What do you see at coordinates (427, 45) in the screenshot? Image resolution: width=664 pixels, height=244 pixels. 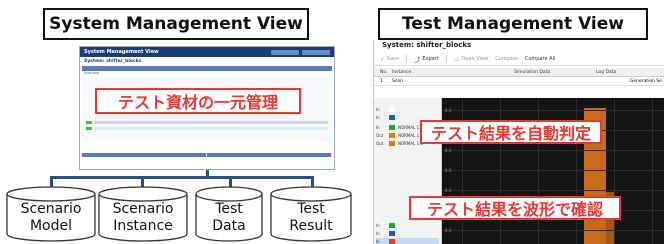 I see `system-name: System: shifter_blocks` at bounding box center [427, 45].